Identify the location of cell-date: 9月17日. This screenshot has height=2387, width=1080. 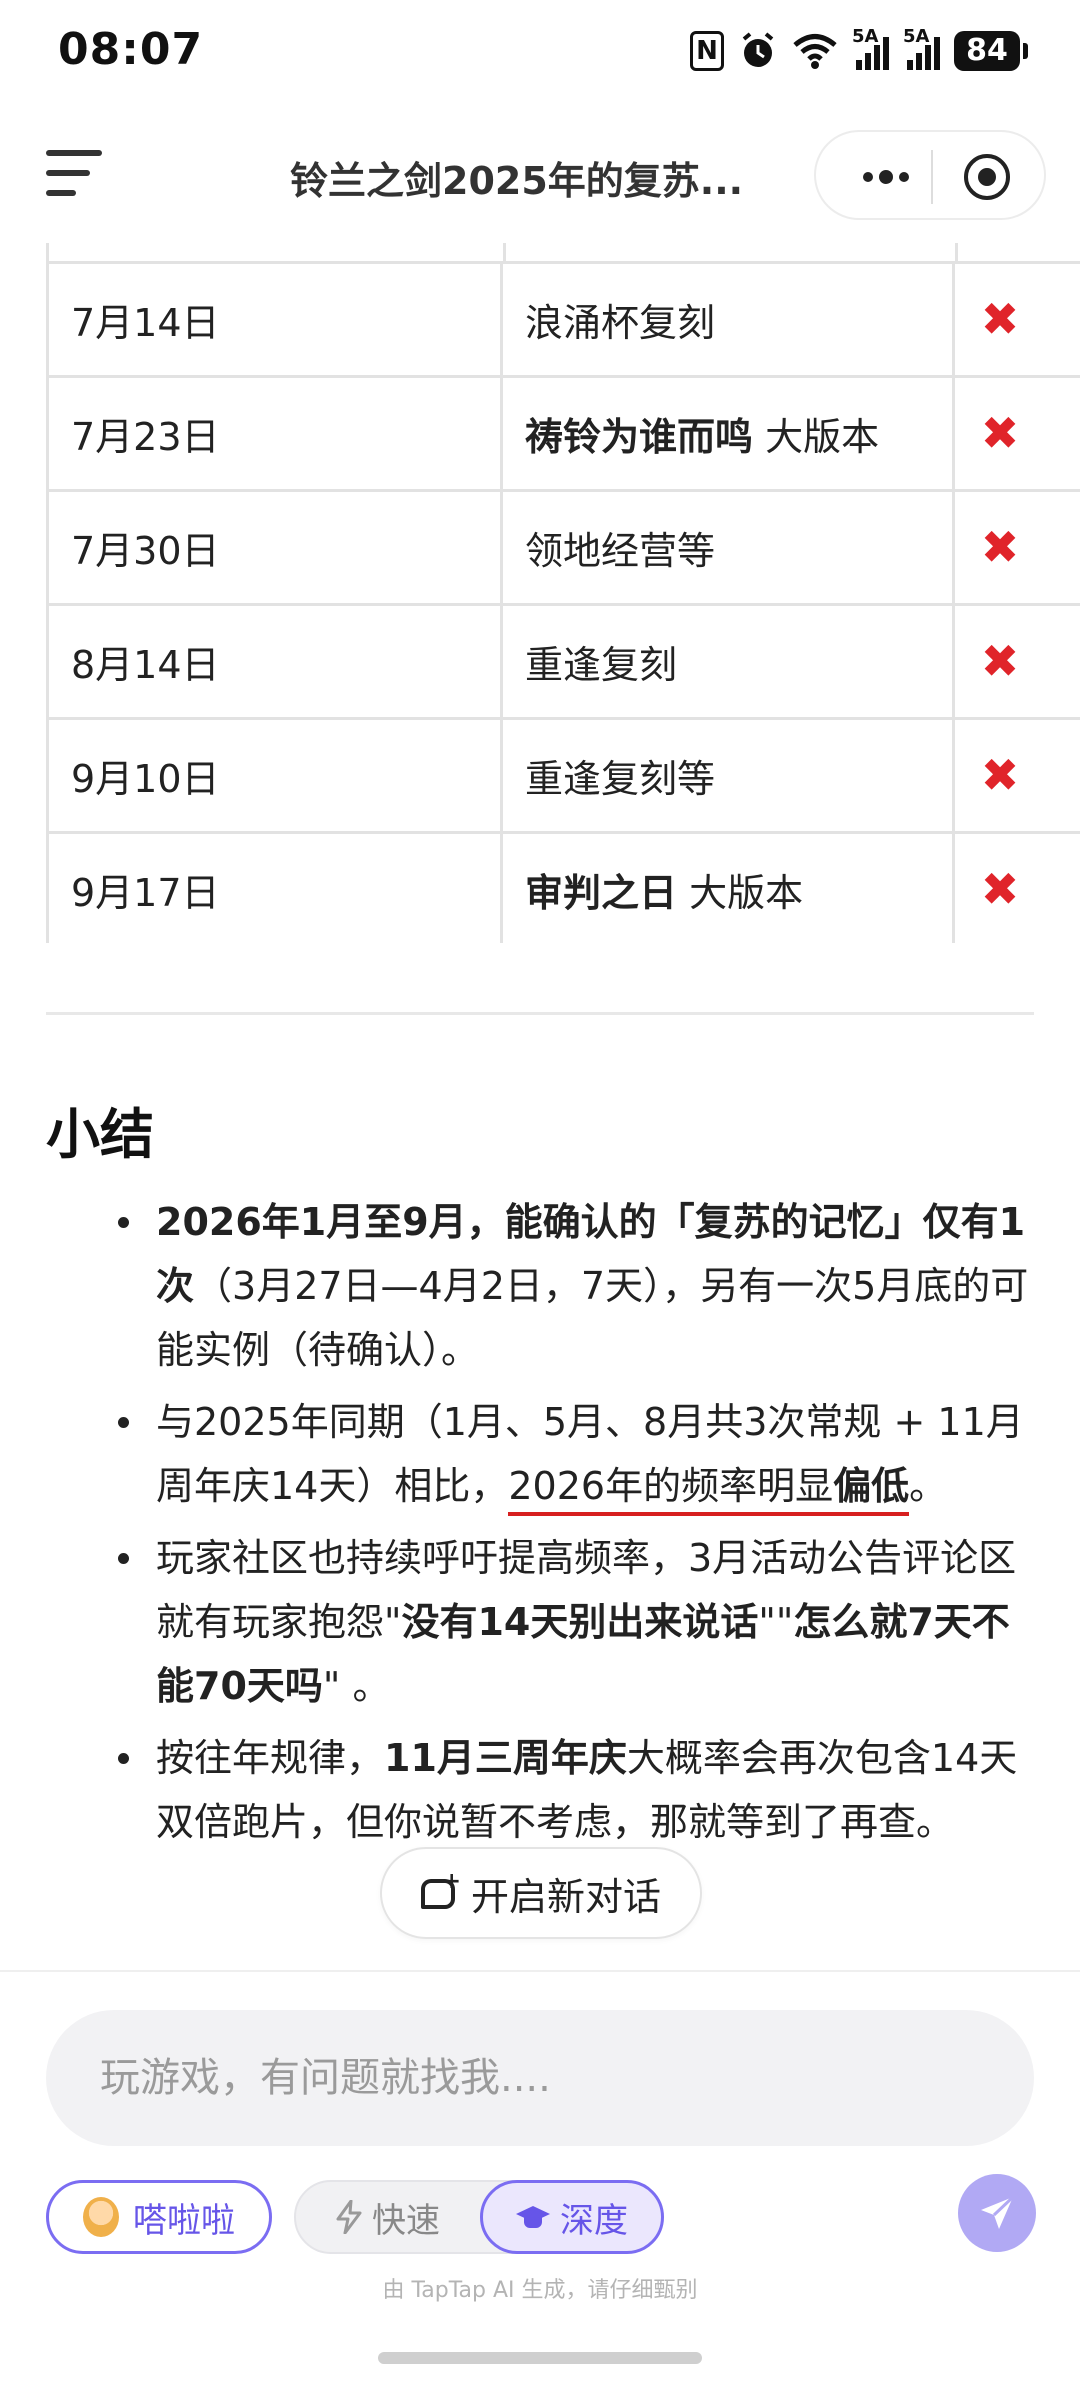
(274, 887).